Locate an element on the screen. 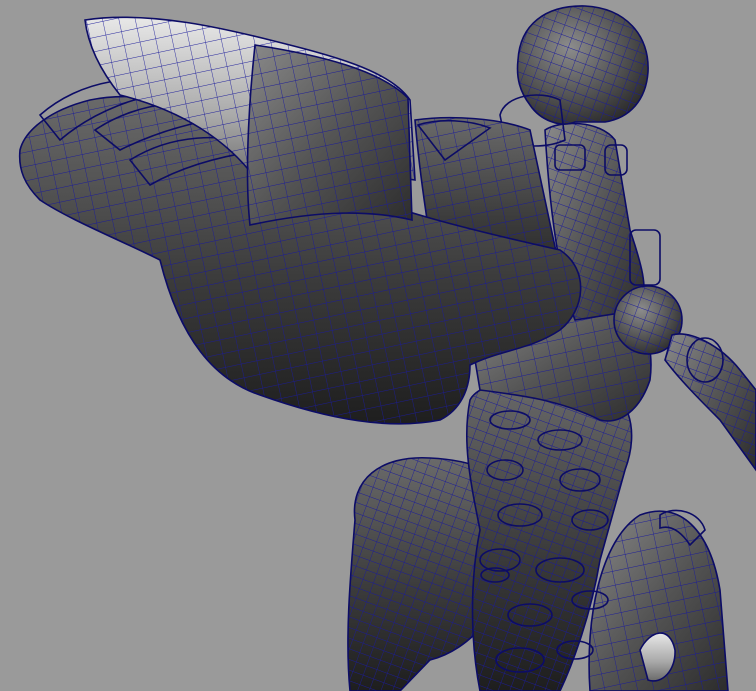 The width and height of the screenshot is (756, 691). pelvis-right-mesh is located at coordinates (658, 600).